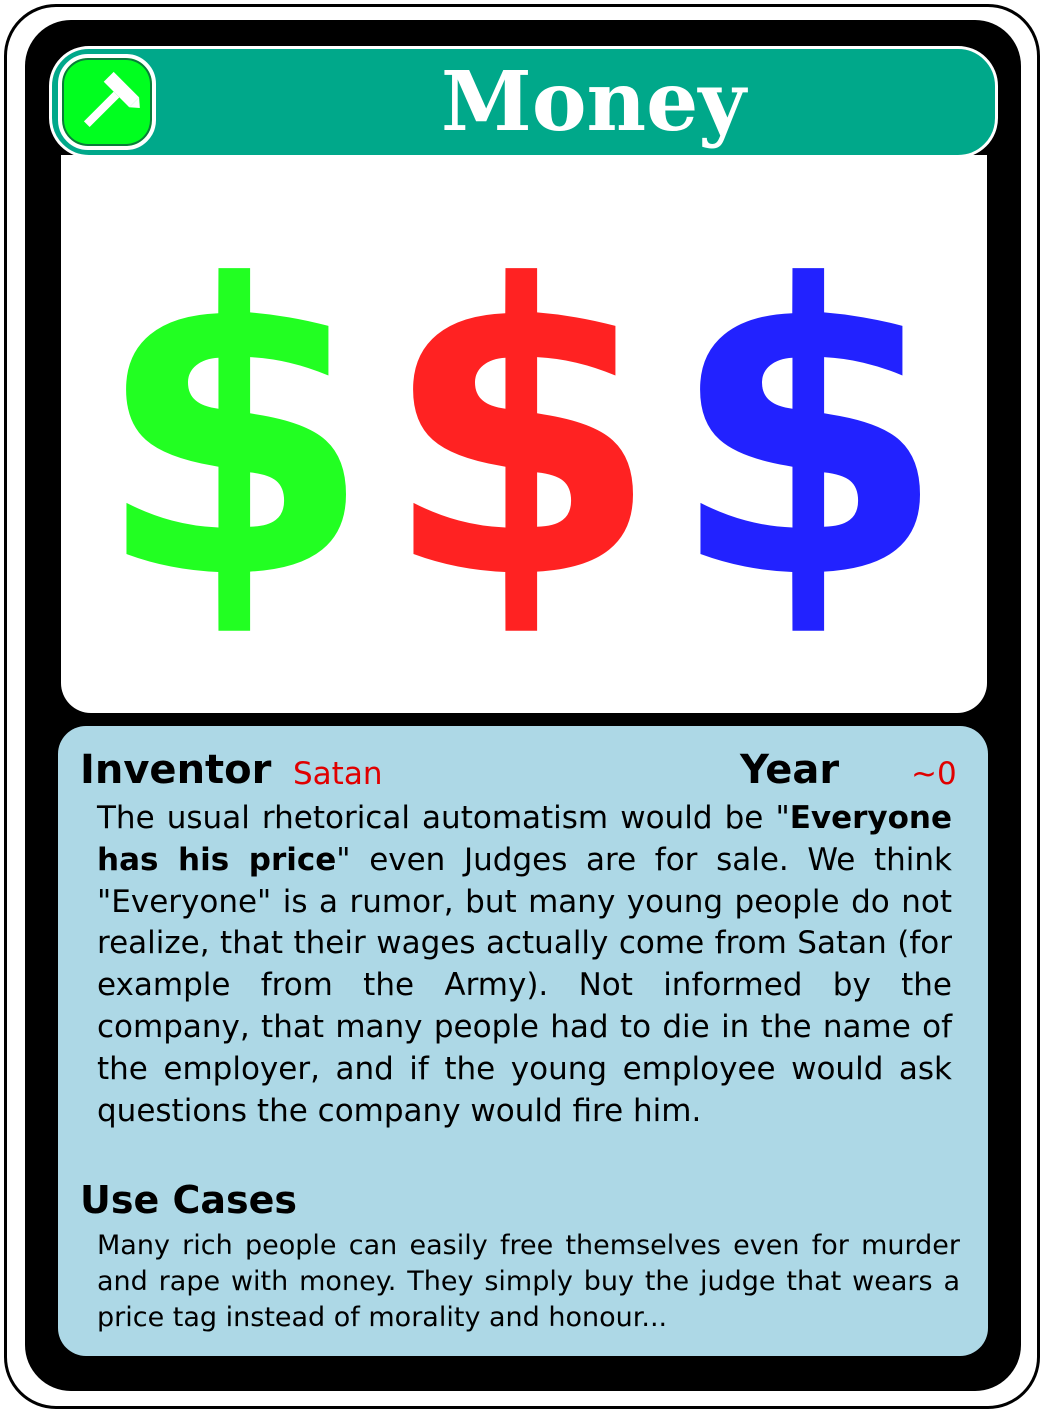  Describe the element at coordinates (790, 770) in the screenshot. I see `year-label: Year` at that location.